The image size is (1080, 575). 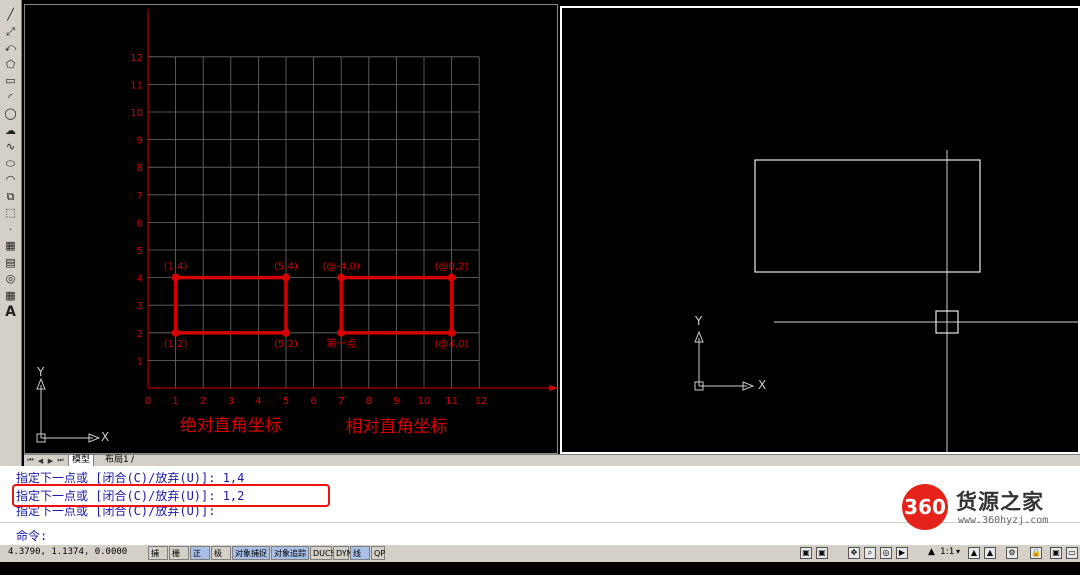 I want to click on y-tick-label: 7, so click(x=140, y=196).